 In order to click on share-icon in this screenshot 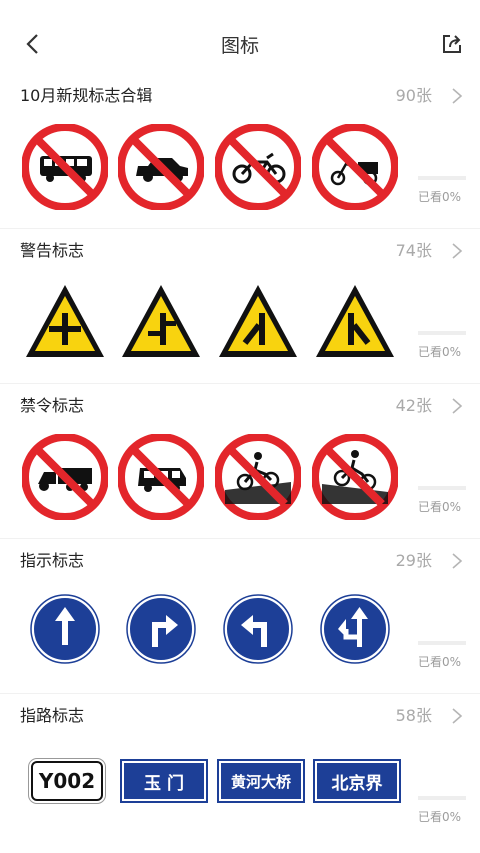, I will do `click(452, 44)`.